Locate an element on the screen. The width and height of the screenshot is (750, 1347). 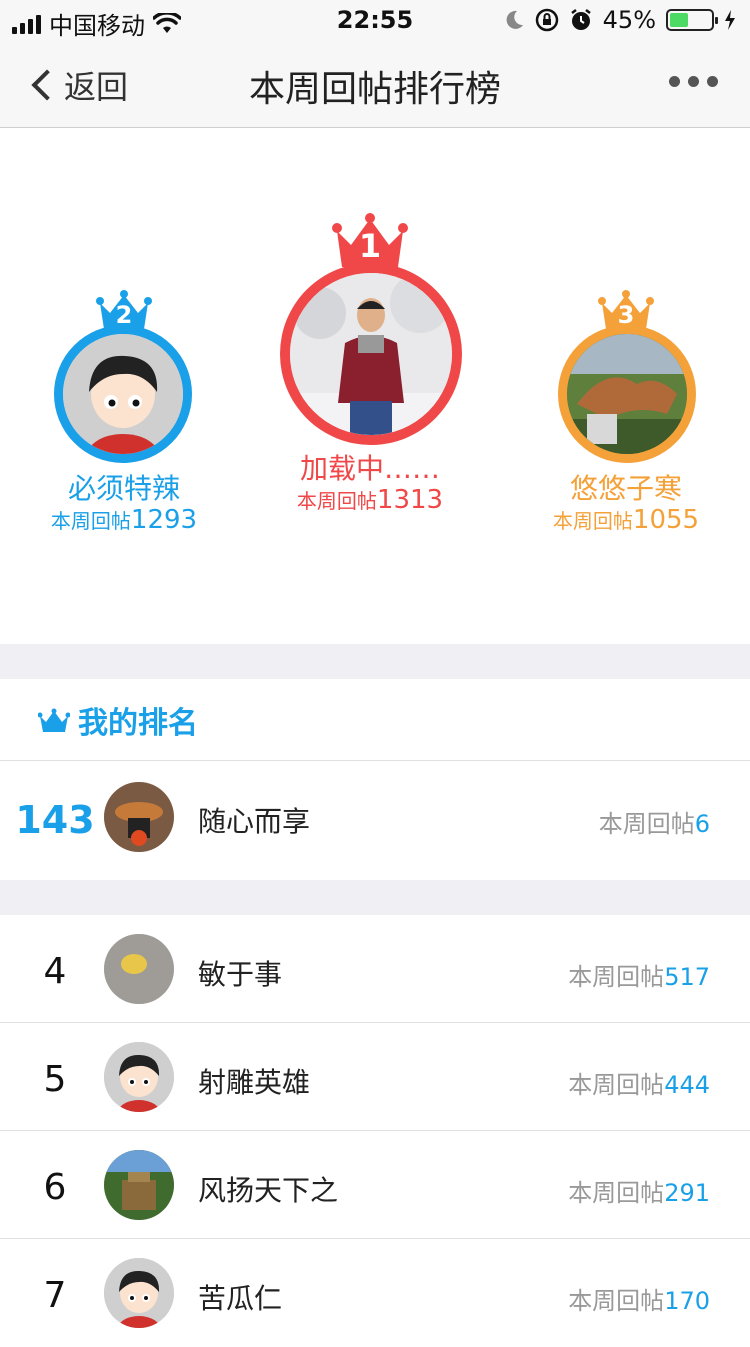
podium-first: 1 加载中…… 本周回帖1313 is located at coordinates (370, 371).